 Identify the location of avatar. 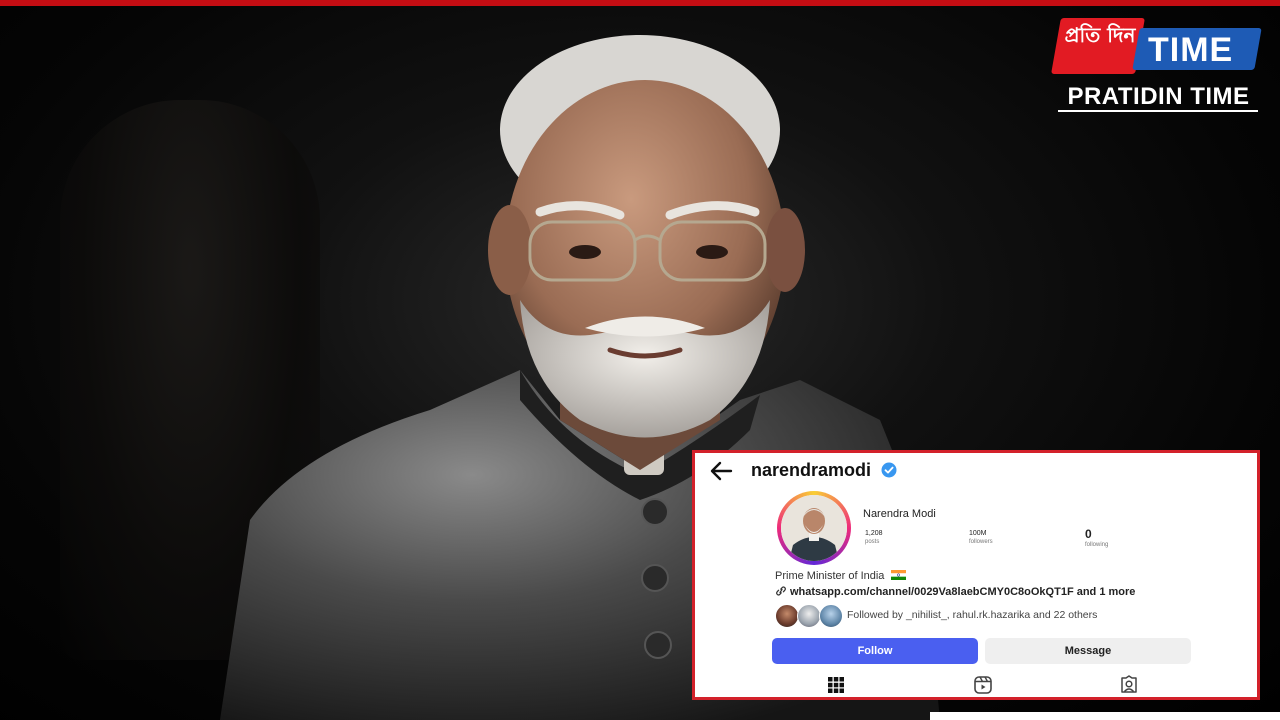
(814, 528).